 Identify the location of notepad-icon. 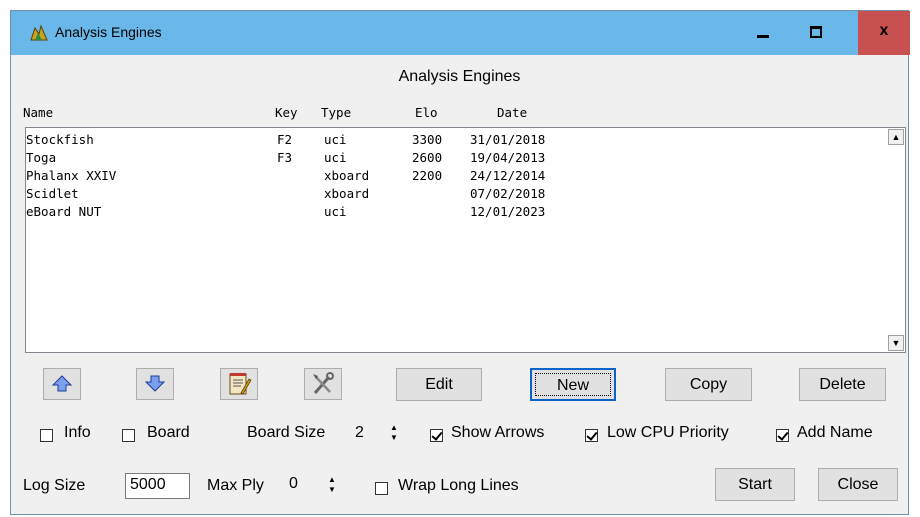
(240, 384).